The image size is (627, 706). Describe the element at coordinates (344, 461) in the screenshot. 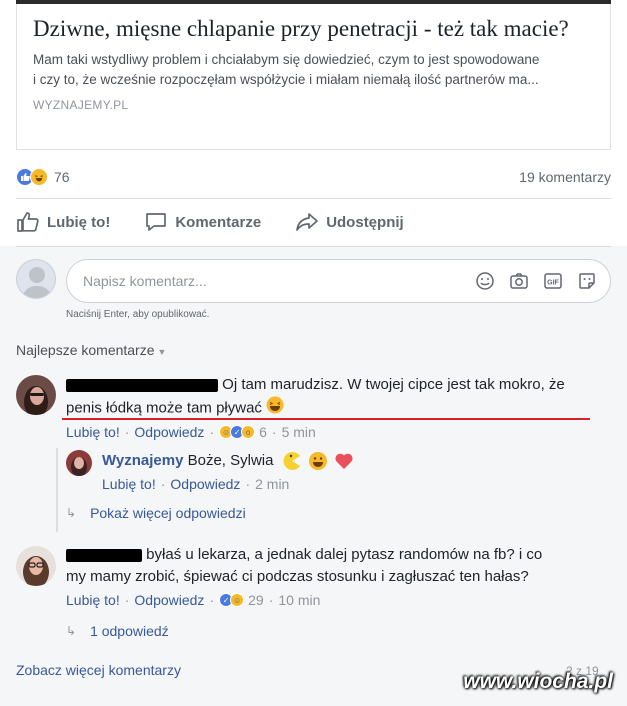

I see `heart-emoji-icon` at that location.